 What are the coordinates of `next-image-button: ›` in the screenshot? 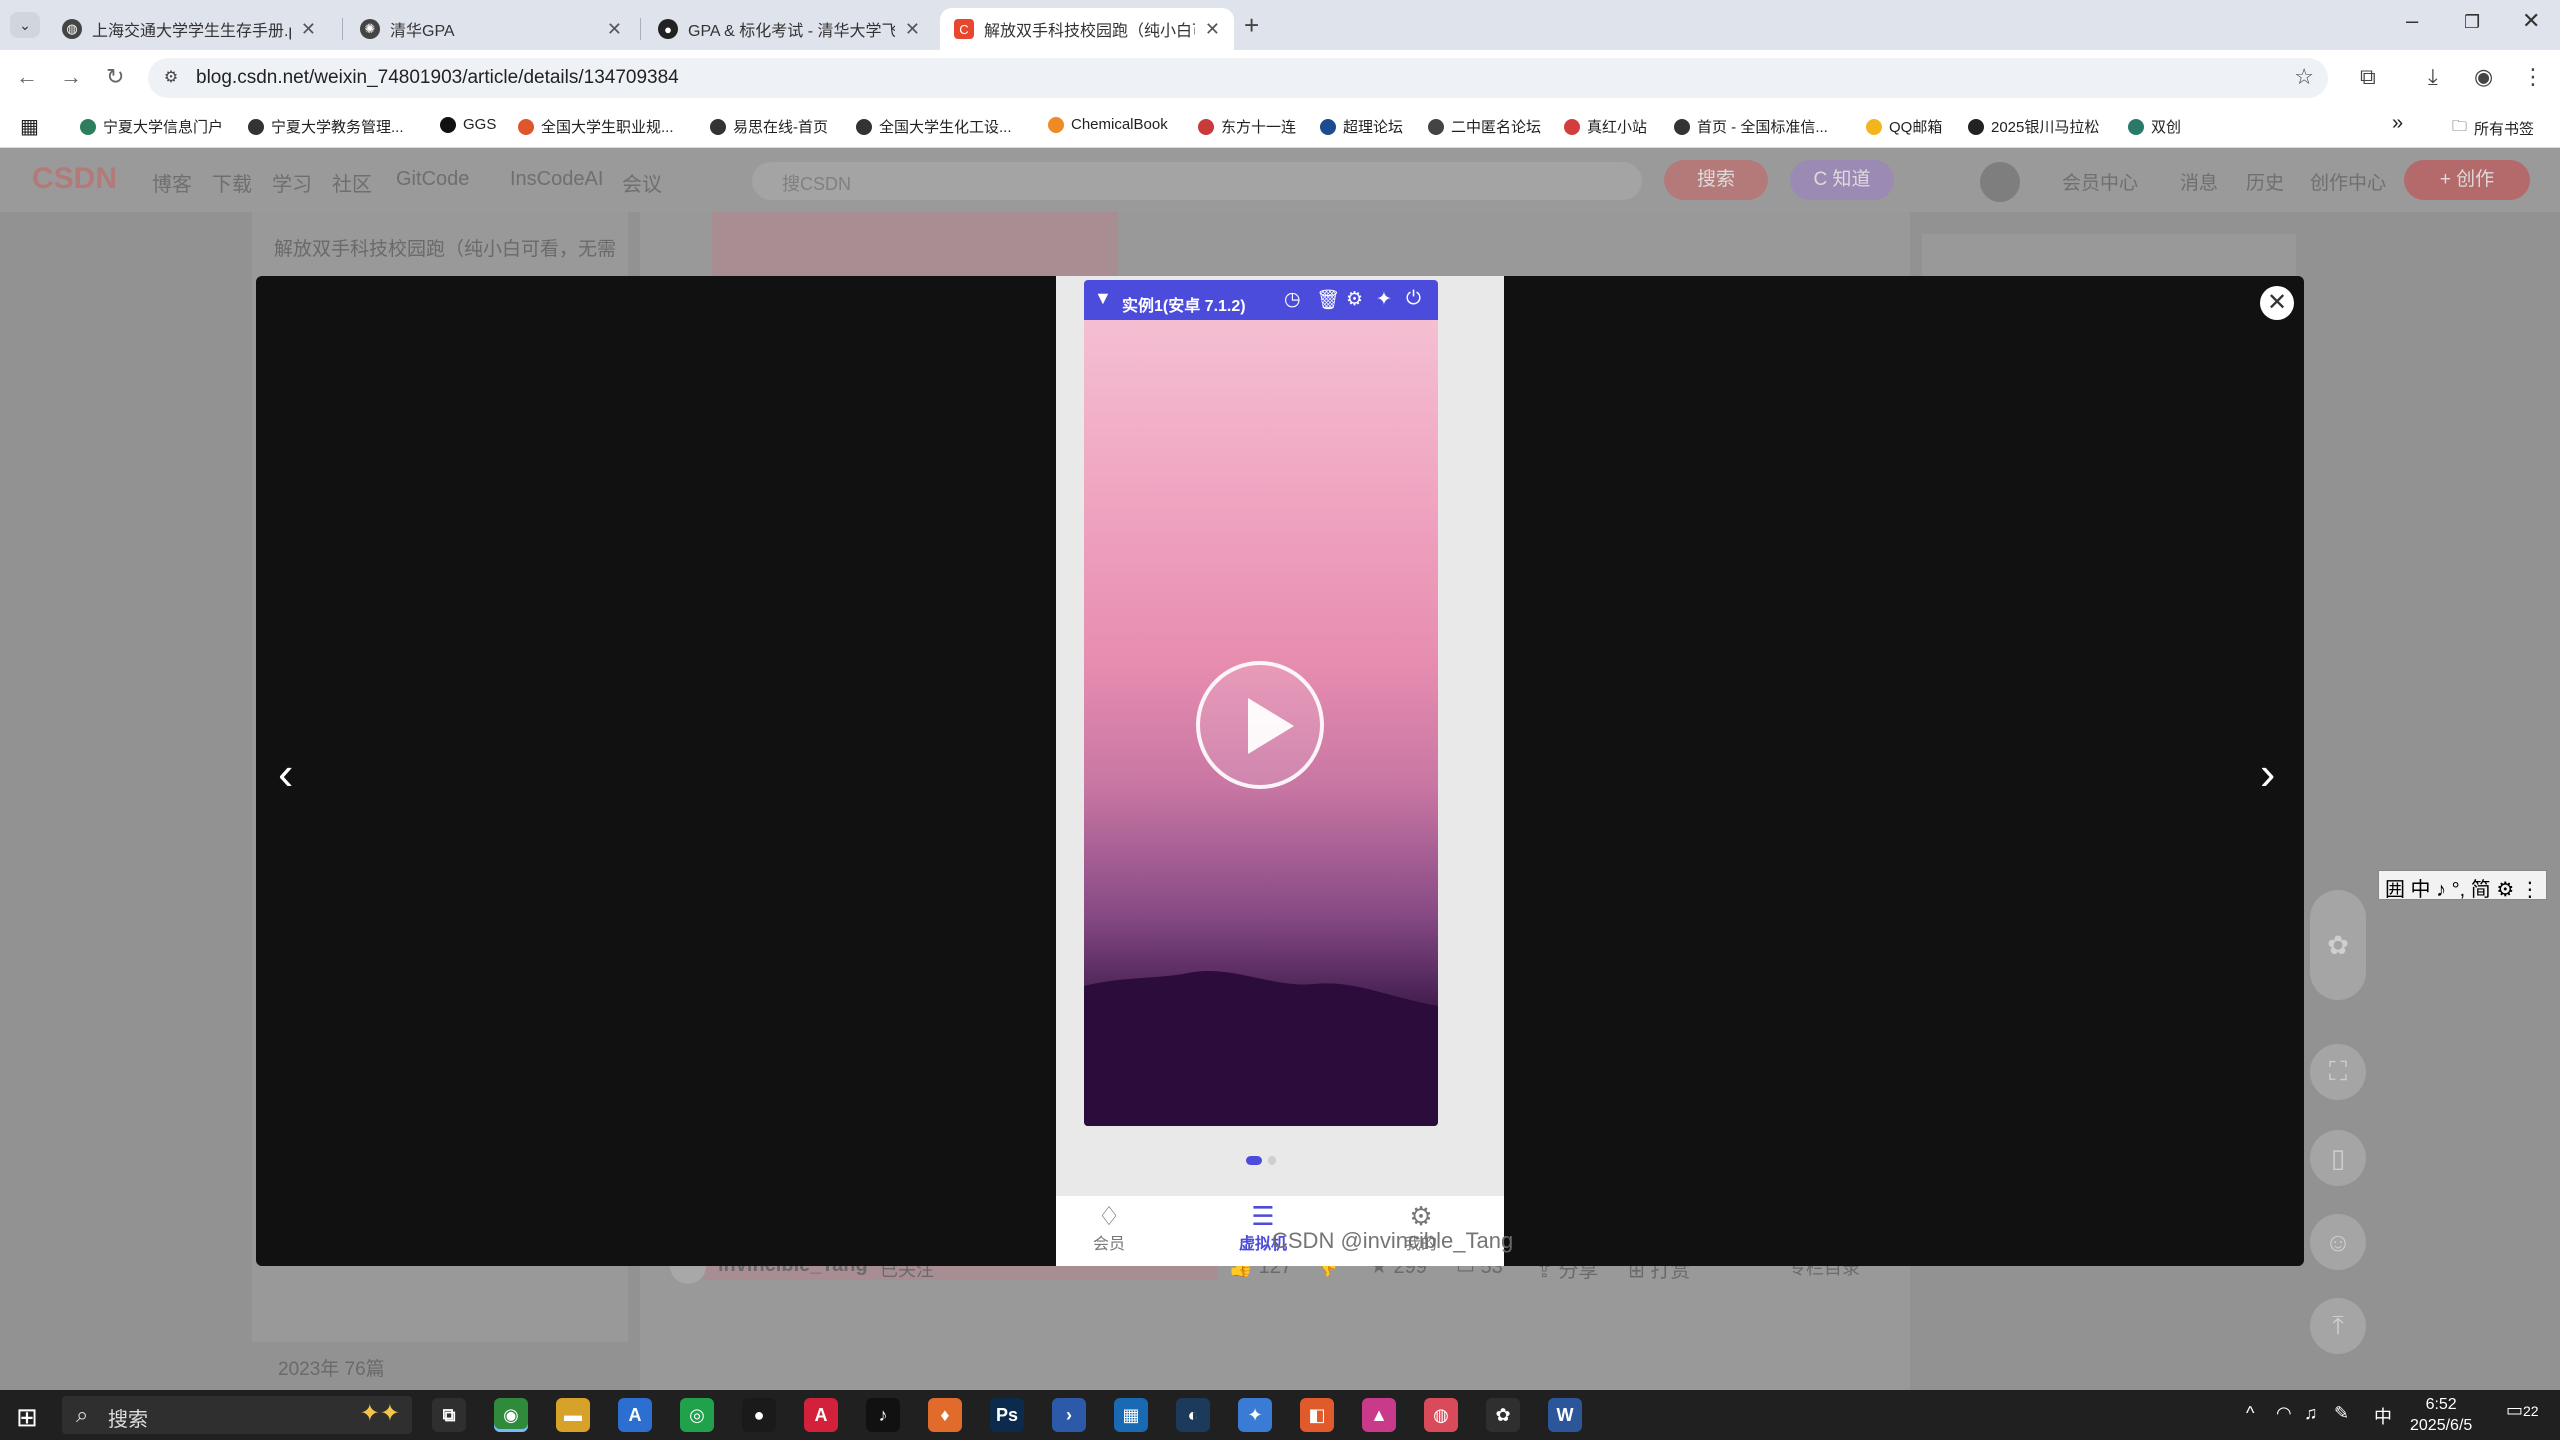 It's located at (2267, 773).